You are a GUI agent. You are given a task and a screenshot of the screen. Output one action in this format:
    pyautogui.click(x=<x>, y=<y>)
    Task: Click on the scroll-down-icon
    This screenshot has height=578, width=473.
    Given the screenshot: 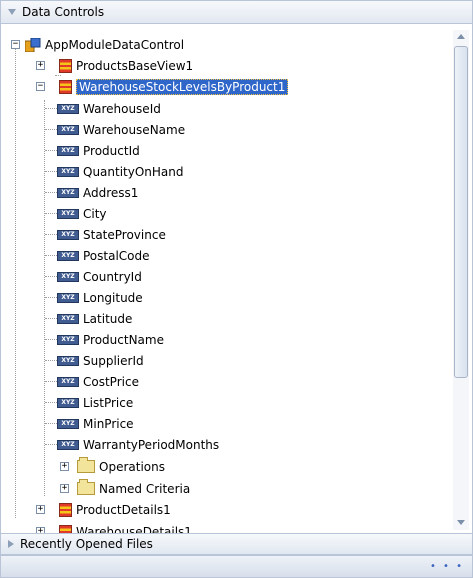 What is the action you would take?
    pyautogui.click(x=461, y=522)
    